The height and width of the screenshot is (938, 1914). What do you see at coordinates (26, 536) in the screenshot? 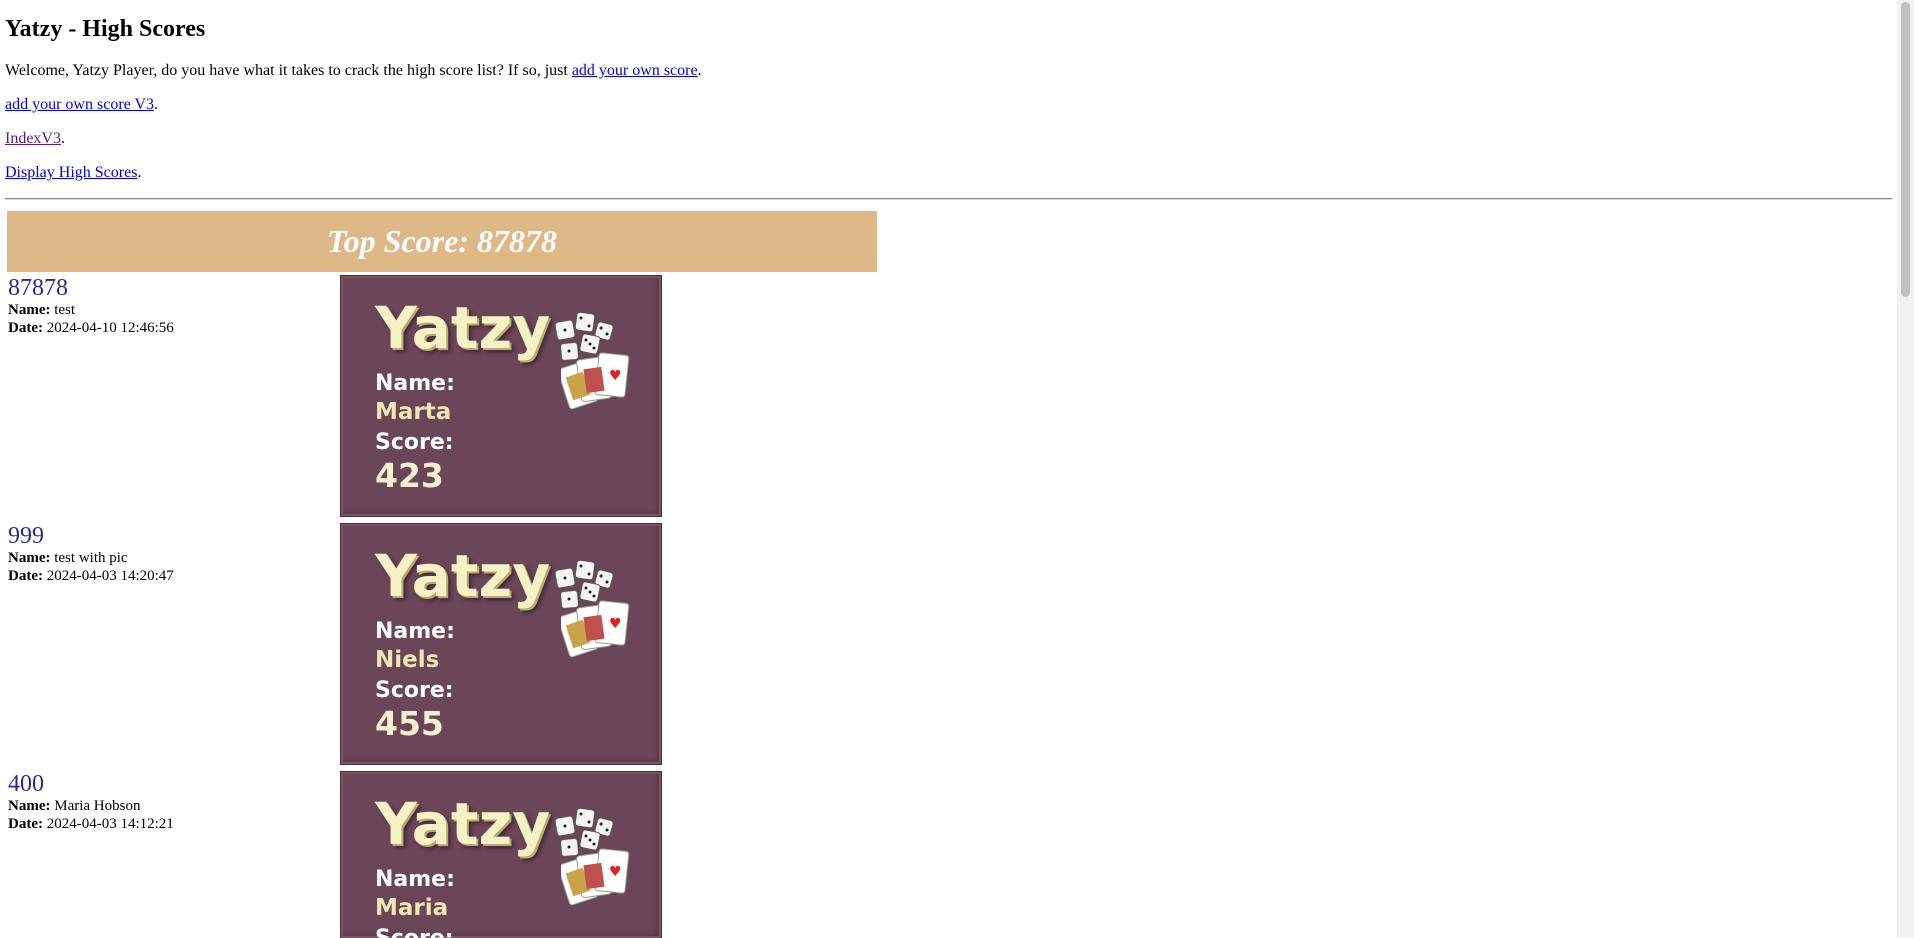
I see `entry-score: 999` at bounding box center [26, 536].